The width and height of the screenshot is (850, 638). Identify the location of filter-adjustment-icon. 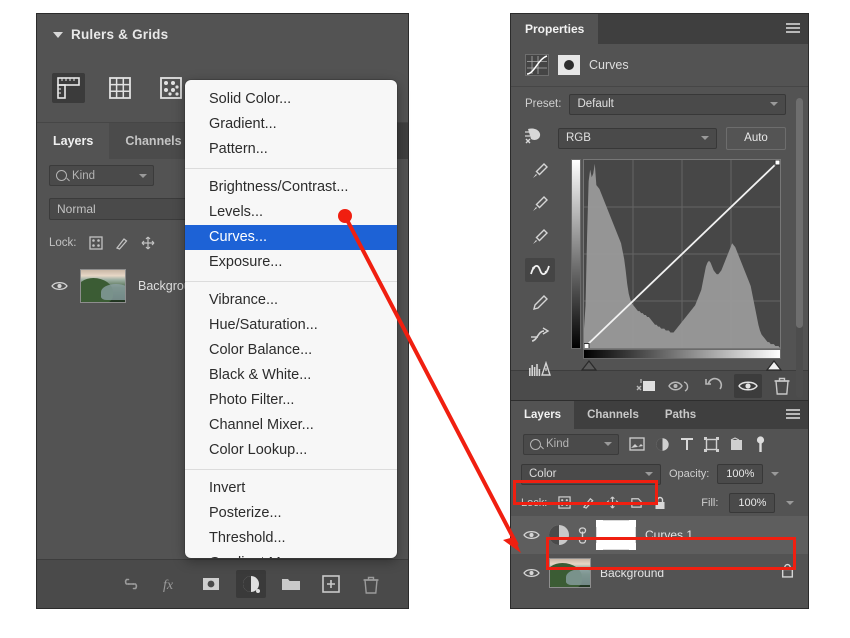
(662, 444).